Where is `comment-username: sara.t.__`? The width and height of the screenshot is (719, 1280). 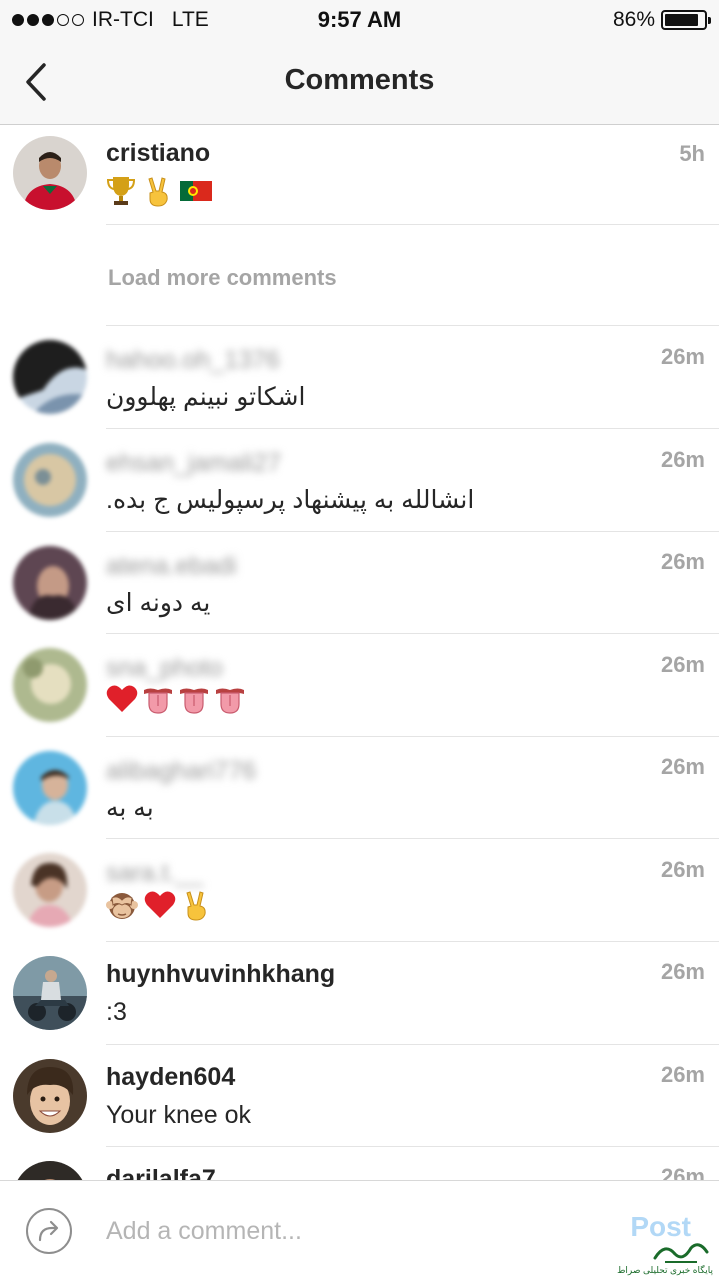 comment-username: sara.t.__ is located at coordinates (154, 873).